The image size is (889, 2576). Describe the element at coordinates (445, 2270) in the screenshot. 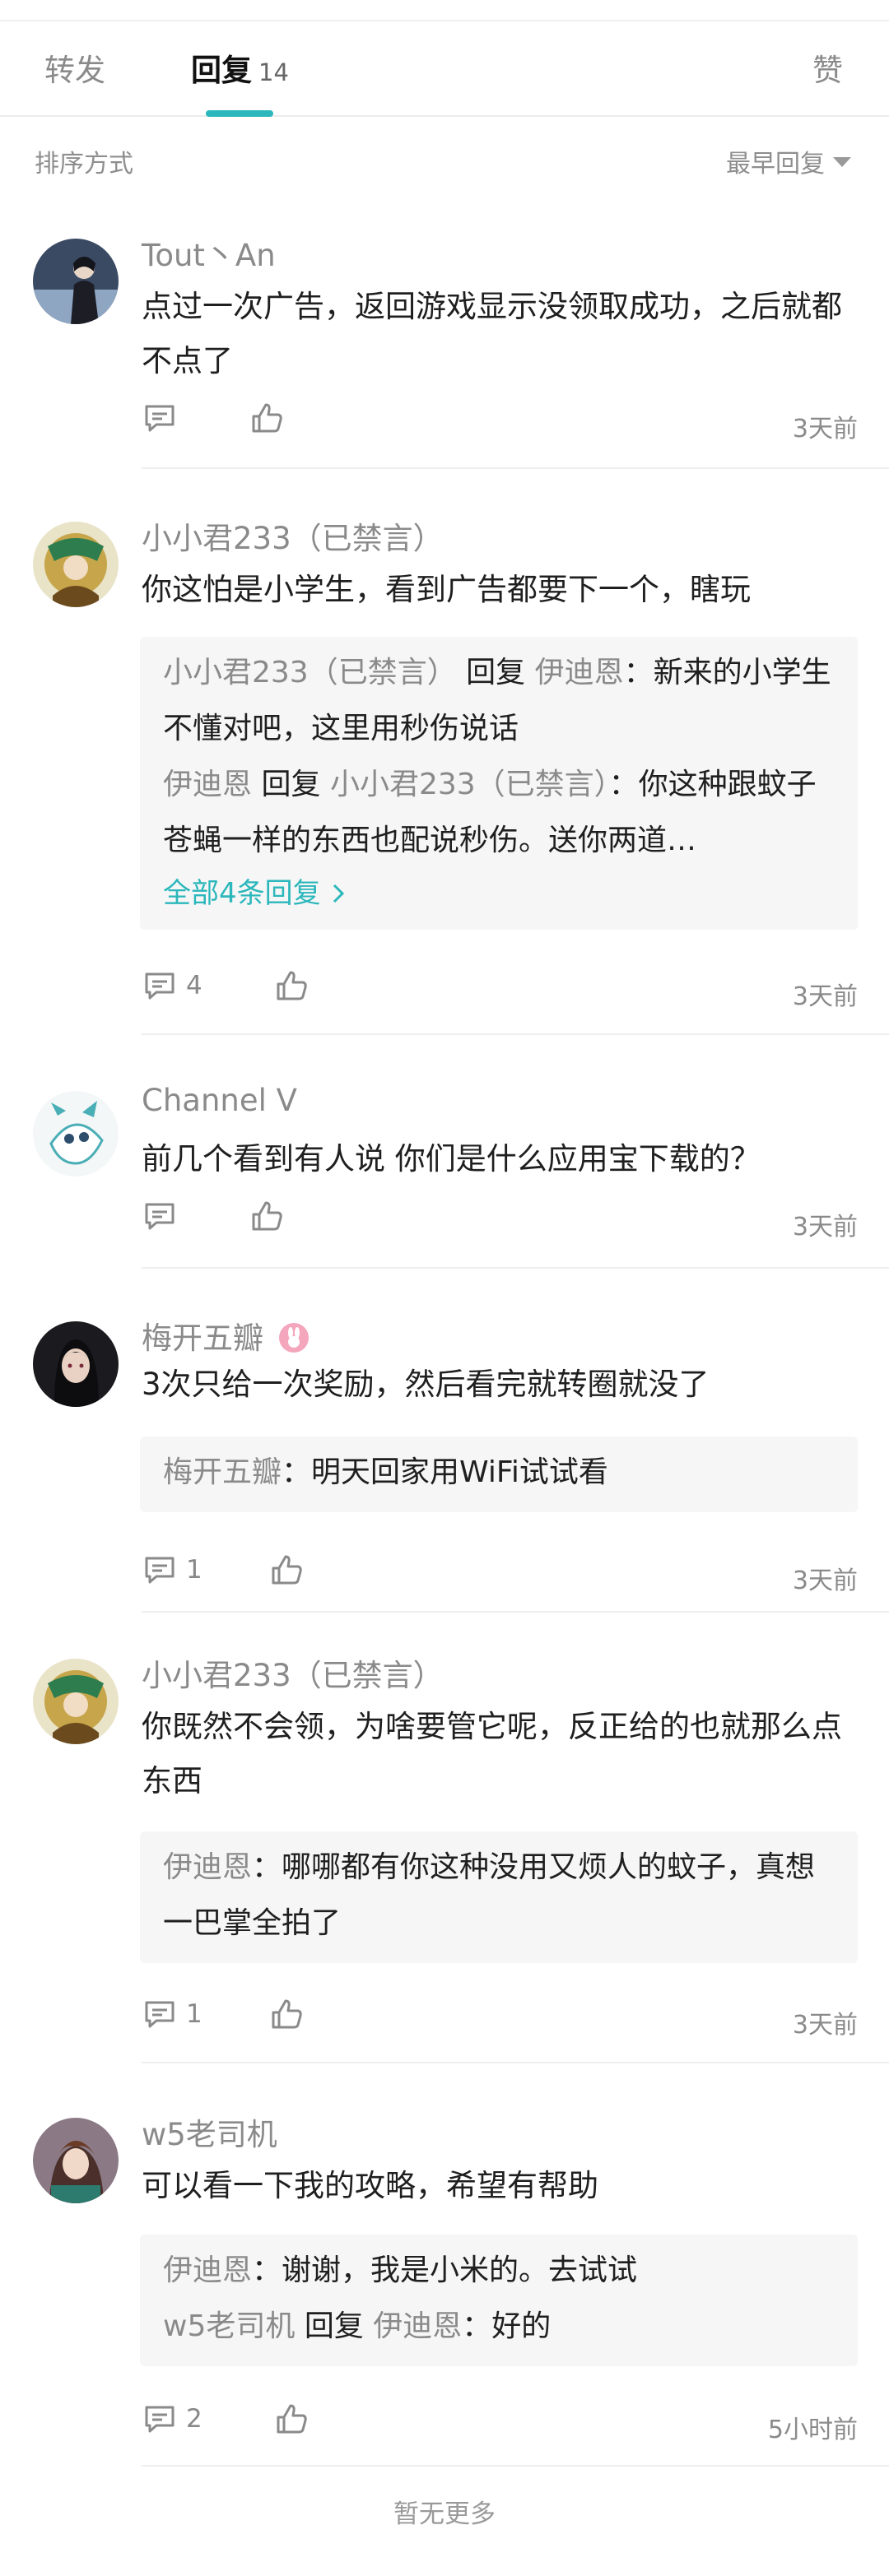

I see `reply-text: ：谢谢，我是小米的。去试试` at that location.